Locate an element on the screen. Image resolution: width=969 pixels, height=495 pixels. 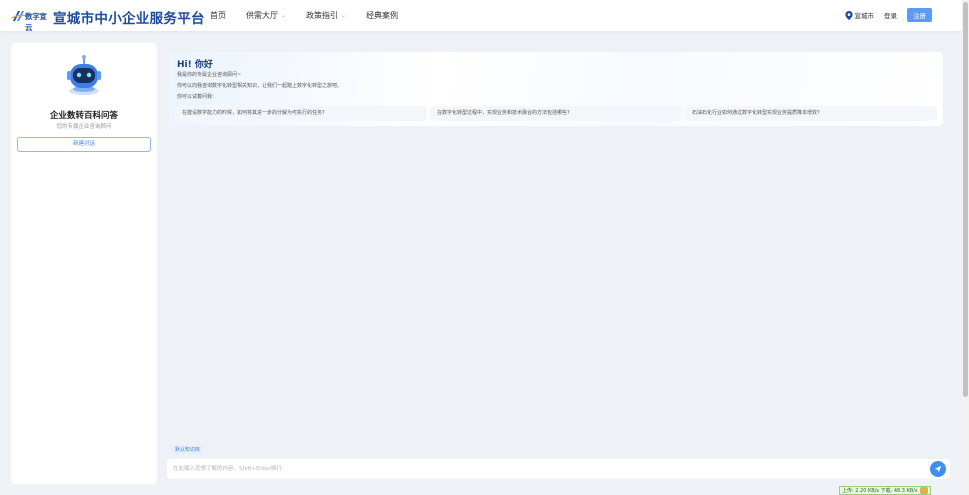
nav-item-label: 首页 is located at coordinates (218, 15).